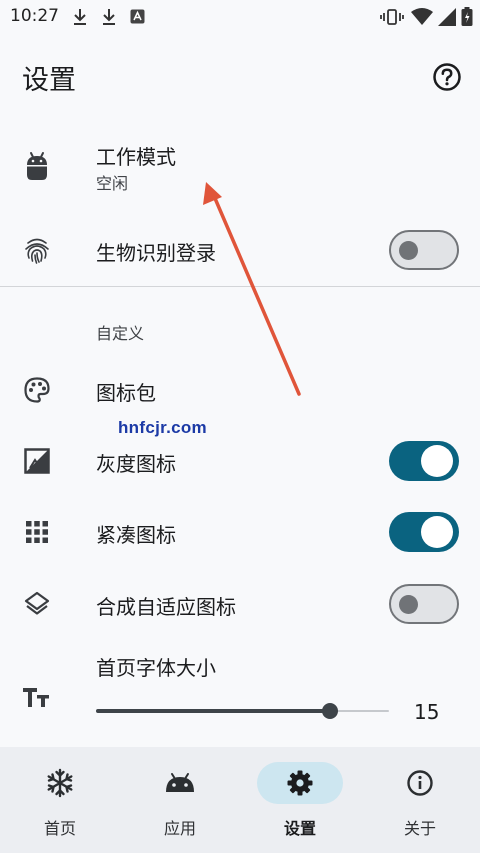  What do you see at coordinates (49, 80) in the screenshot?
I see `page-title: 设置` at bounding box center [49, 80].